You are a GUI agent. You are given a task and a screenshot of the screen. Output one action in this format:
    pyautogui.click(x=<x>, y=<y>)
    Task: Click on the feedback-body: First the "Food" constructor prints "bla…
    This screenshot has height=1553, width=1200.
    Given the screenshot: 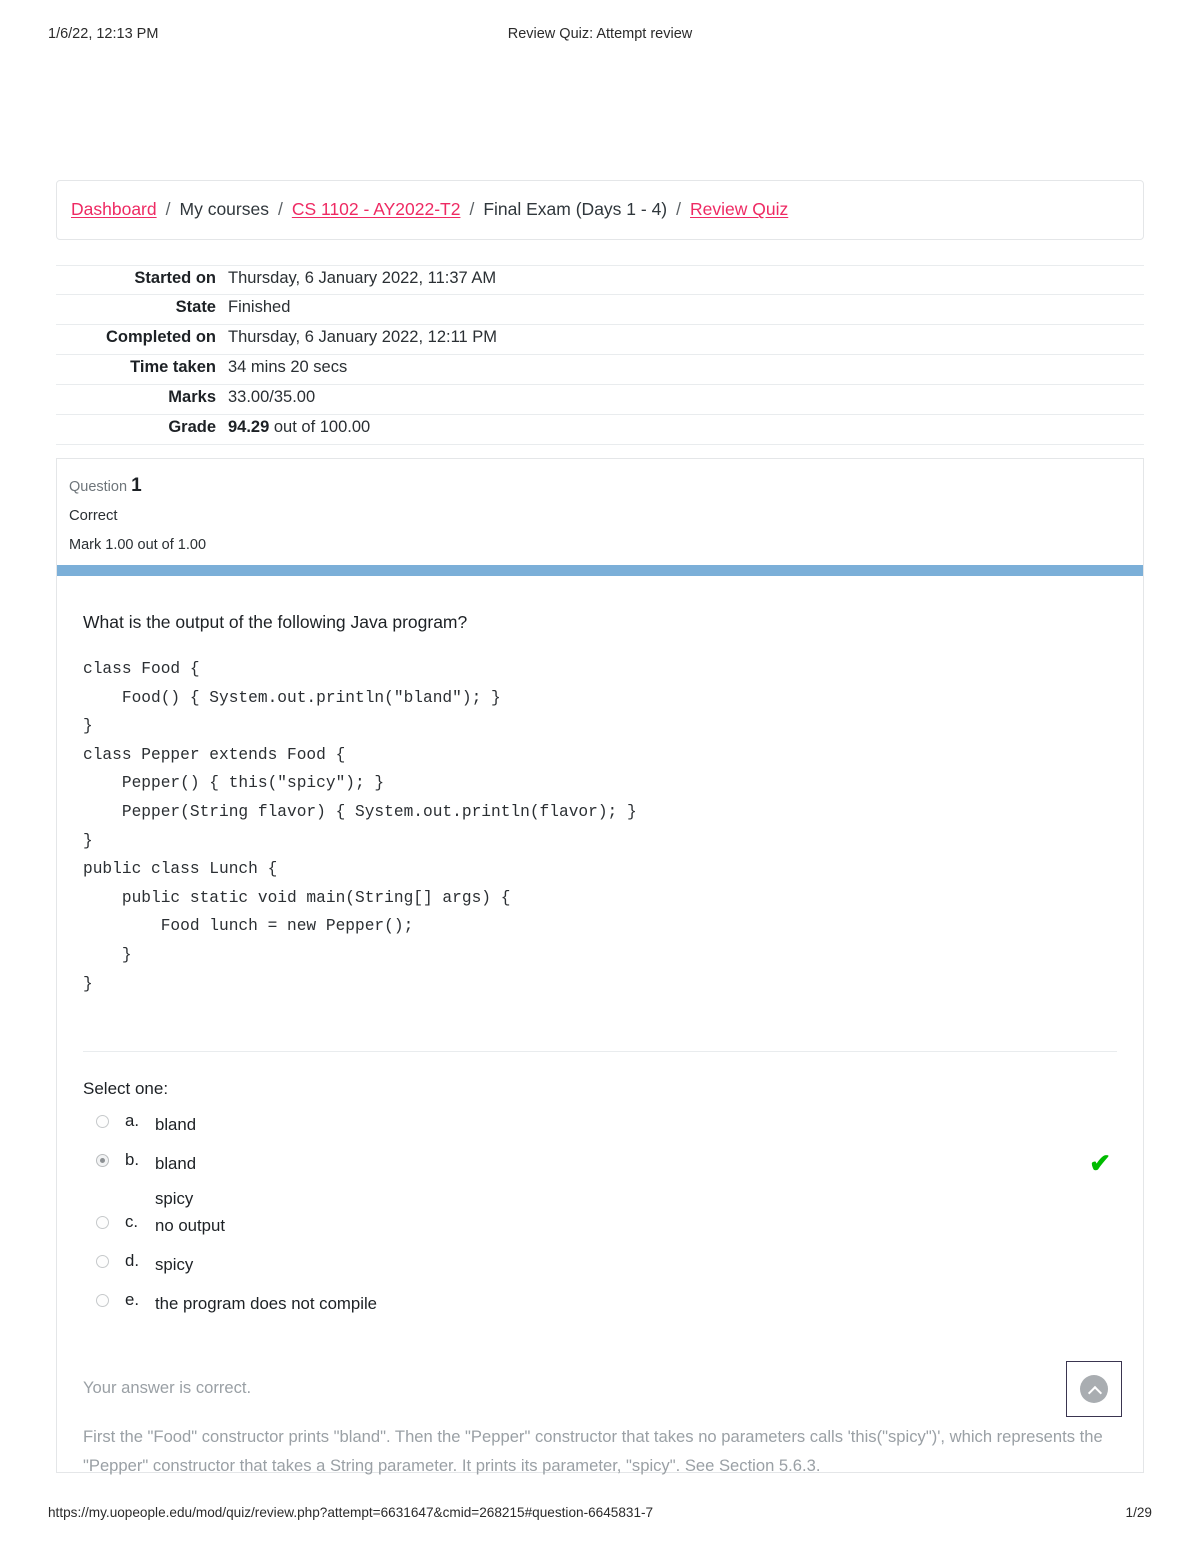 What is the action you would take?
    pyautogui.click(x=593, y=1451)
    